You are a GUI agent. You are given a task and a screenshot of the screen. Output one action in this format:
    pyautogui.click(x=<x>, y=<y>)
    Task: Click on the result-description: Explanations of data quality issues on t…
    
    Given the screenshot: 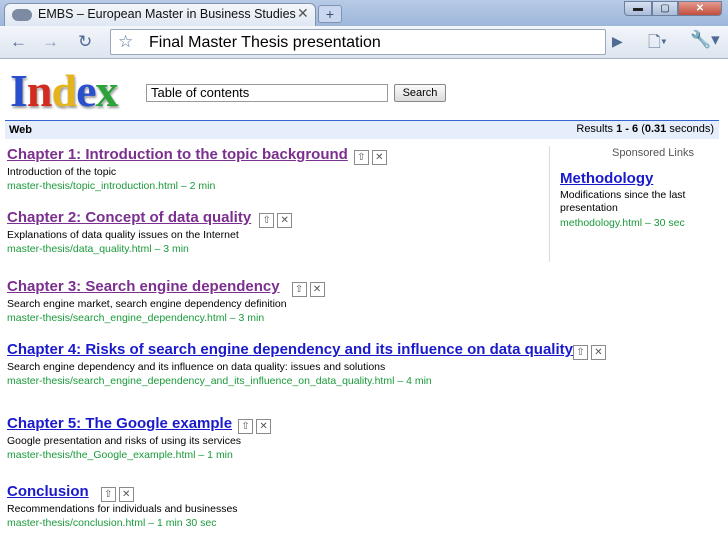 What is the action you would take?
    pyautogui.click(x=123, y=235)
    